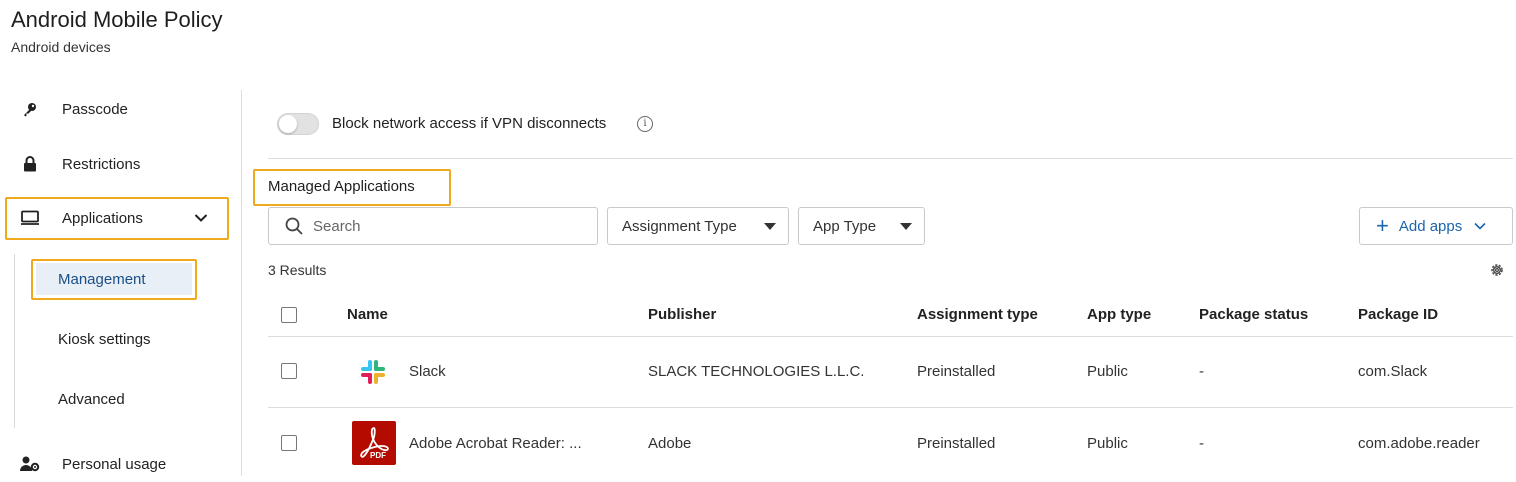  I want to click on highlight-section-title, so click(352, 187).